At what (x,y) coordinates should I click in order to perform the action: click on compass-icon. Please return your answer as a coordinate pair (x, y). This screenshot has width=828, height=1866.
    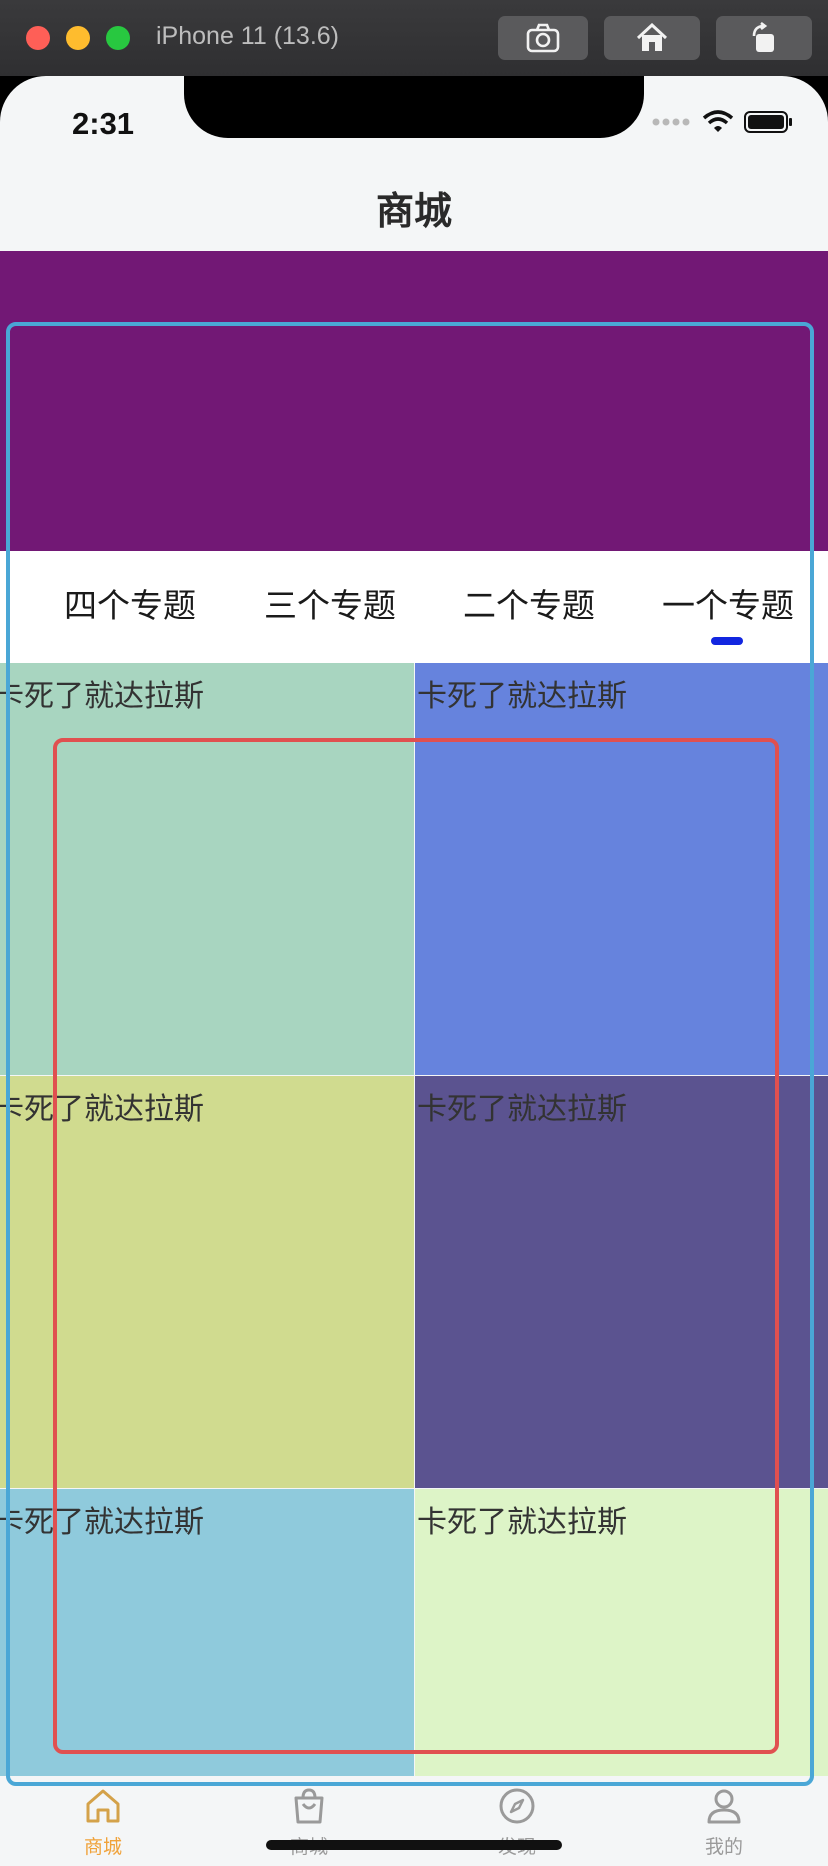
    Looking at the image, I should click on (517, 1806).